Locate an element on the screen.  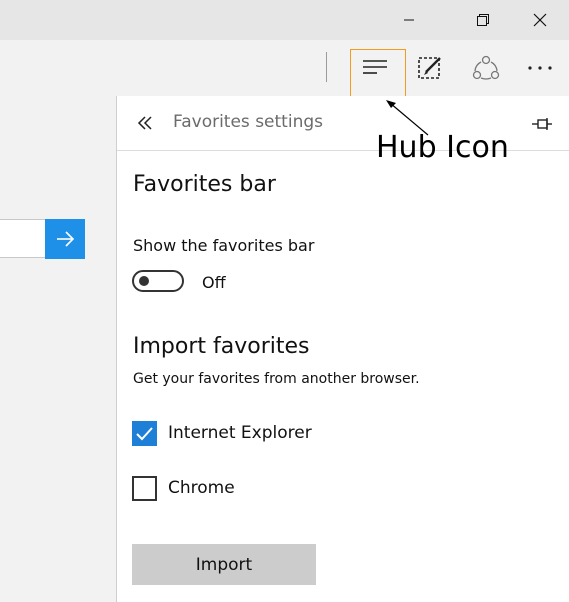
back-button is located at coordinates (147, 123).